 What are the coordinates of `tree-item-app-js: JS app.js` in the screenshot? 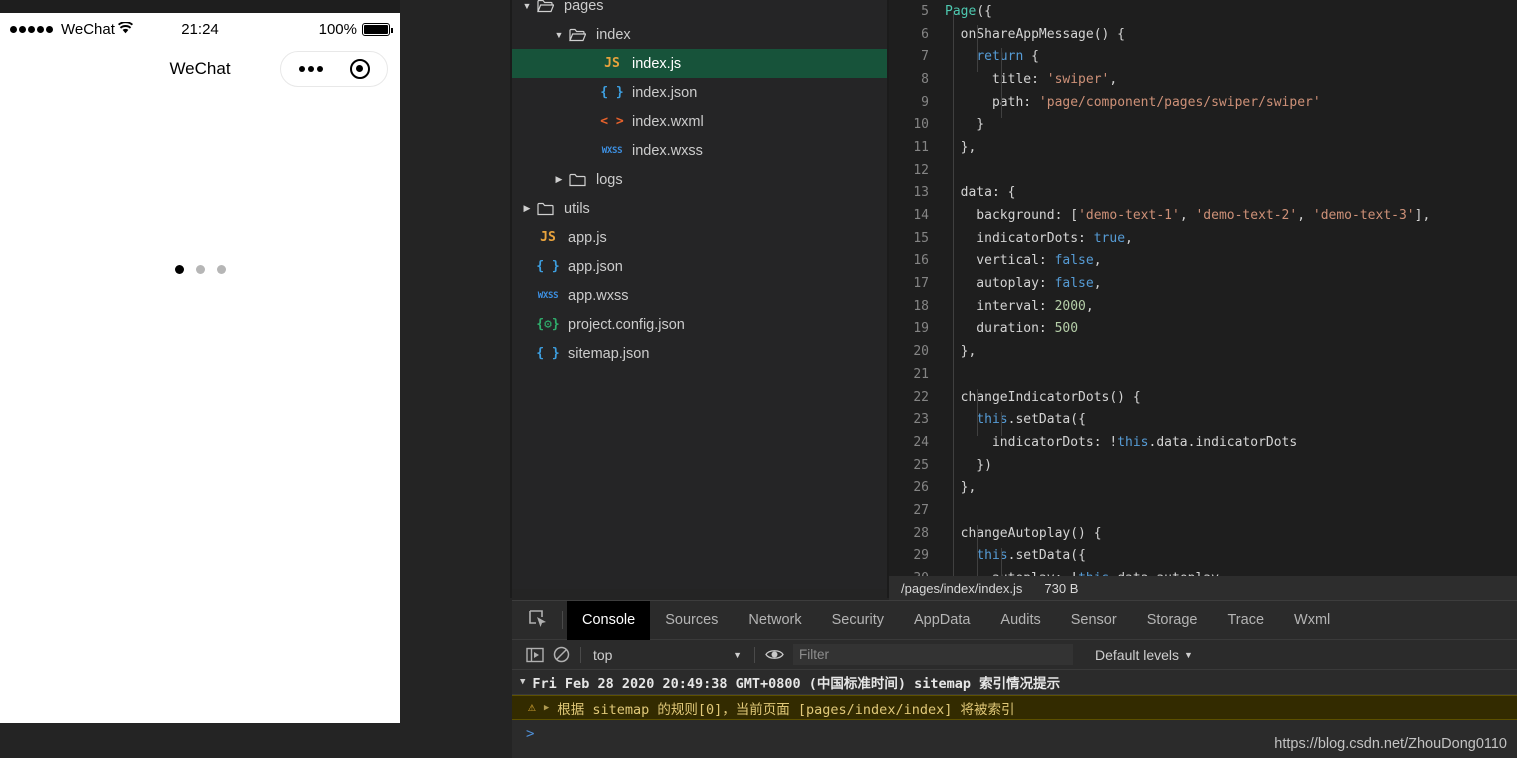 It's located at (699, 237).